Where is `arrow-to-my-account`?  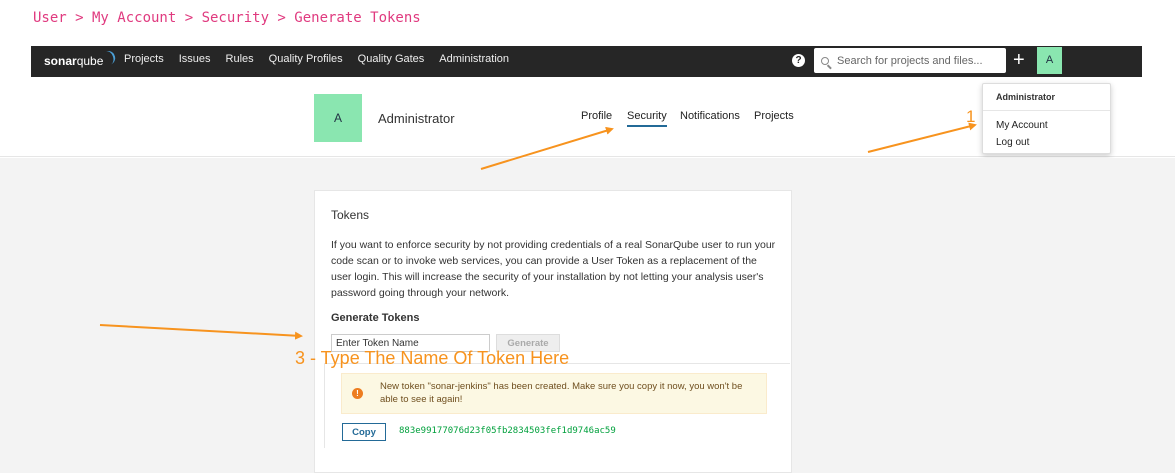
arrow-to-my-account is located at coordinates (922, 137).